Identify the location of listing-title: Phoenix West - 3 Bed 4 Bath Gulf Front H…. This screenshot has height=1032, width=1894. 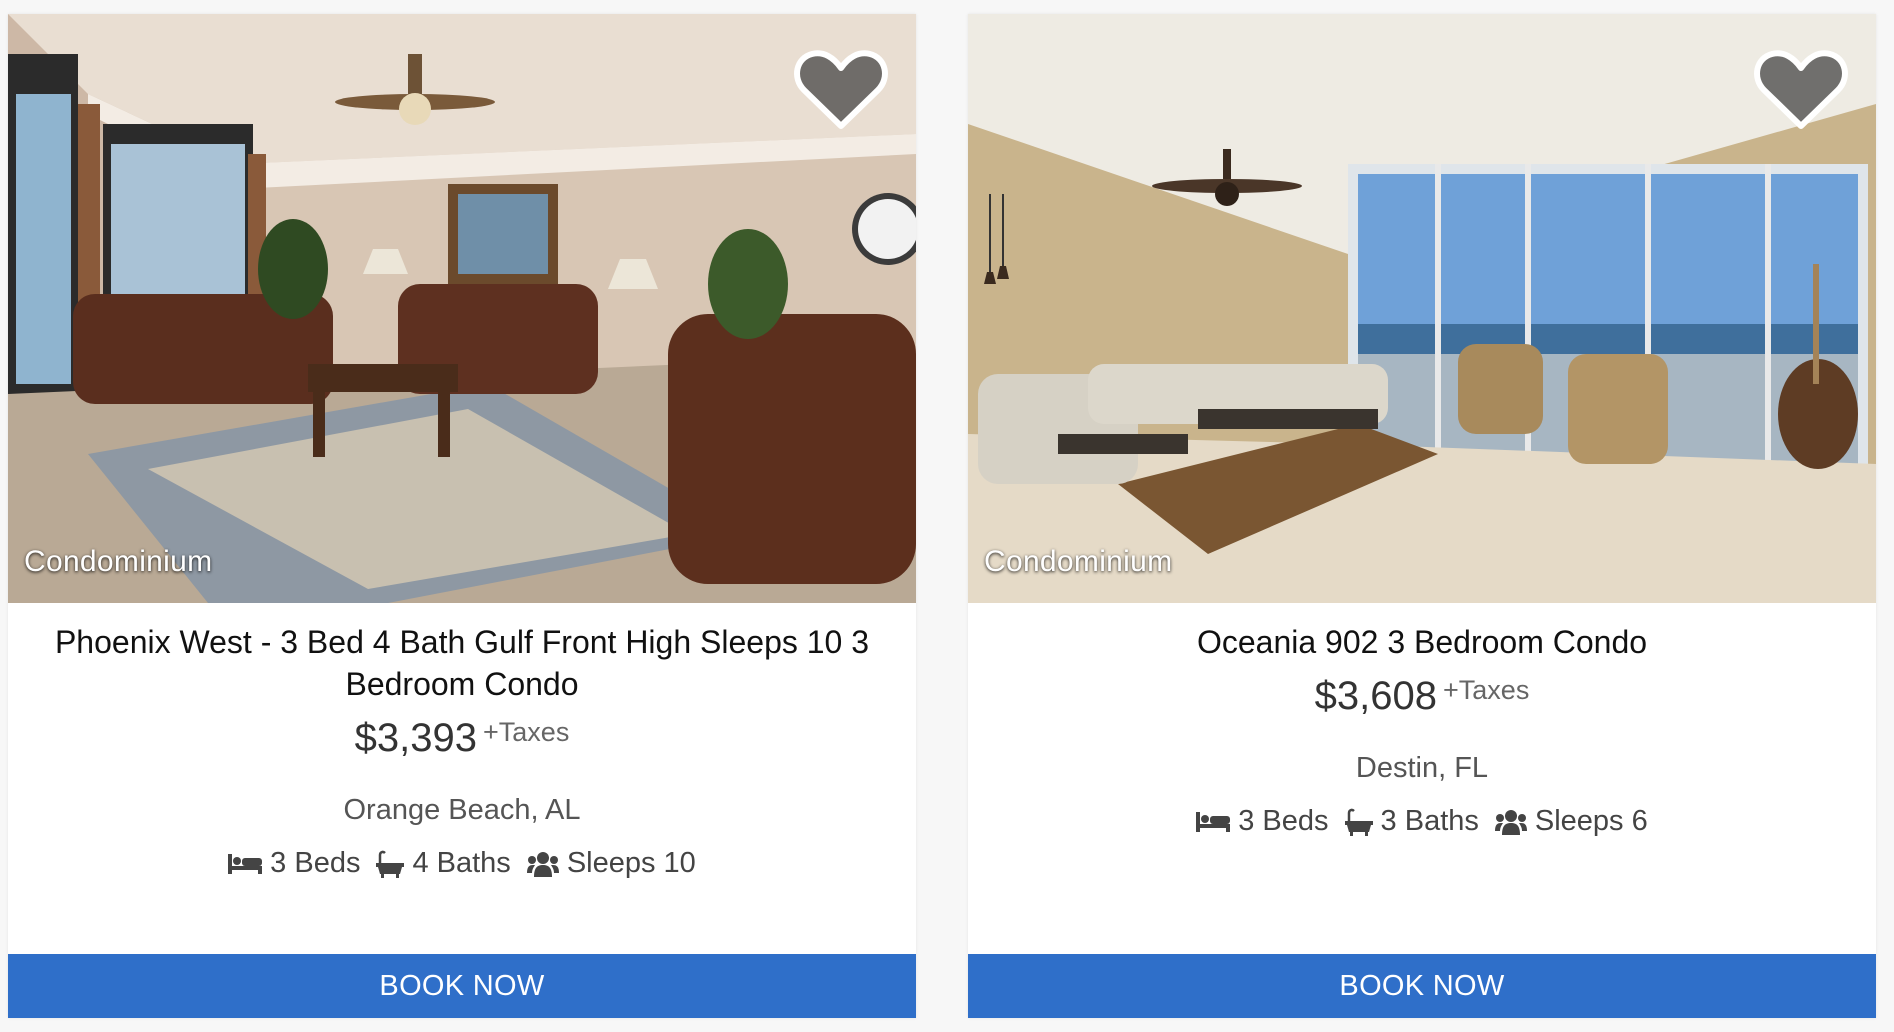
(462, 663).